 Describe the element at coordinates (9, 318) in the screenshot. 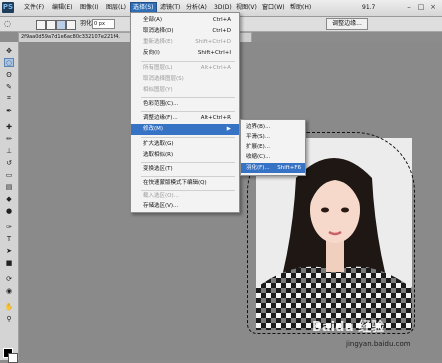

I see `zoom-tool-icon: ⚲` at that location.